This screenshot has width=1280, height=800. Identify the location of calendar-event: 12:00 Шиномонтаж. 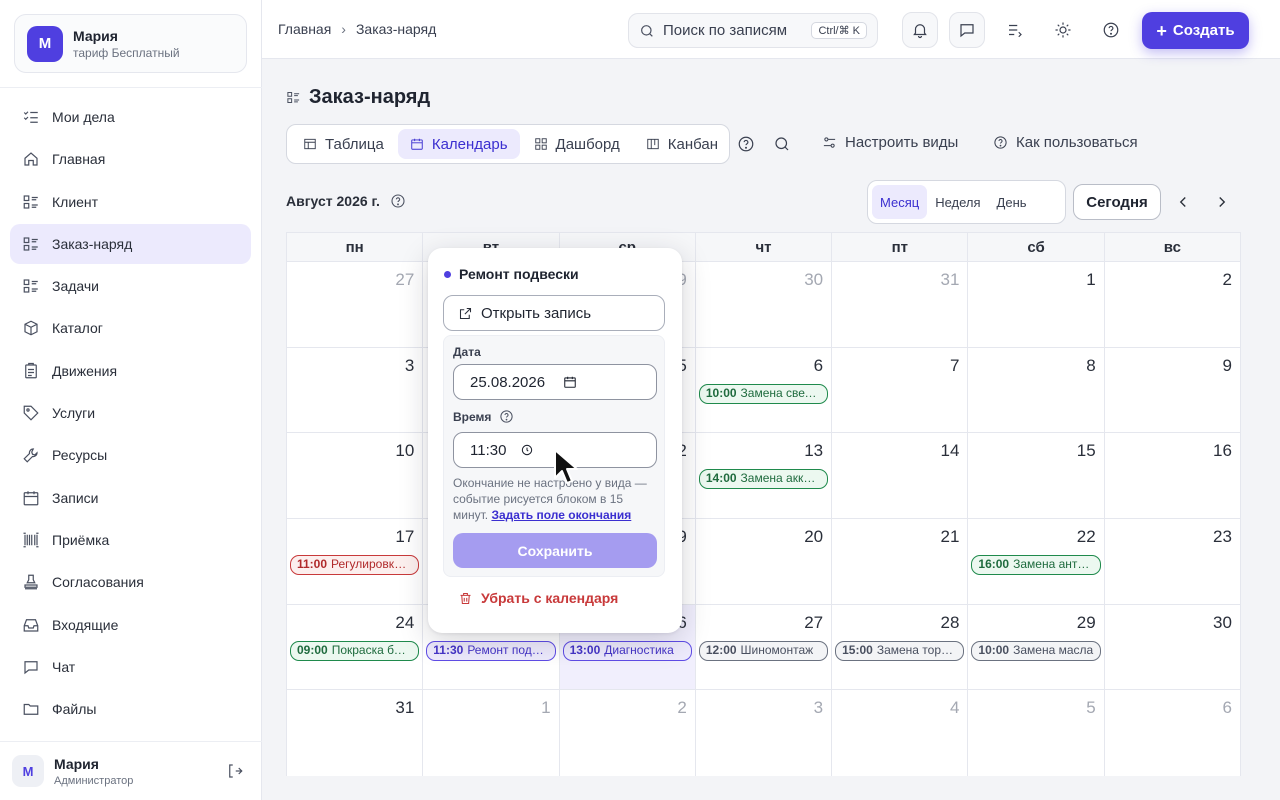
(763, 650).